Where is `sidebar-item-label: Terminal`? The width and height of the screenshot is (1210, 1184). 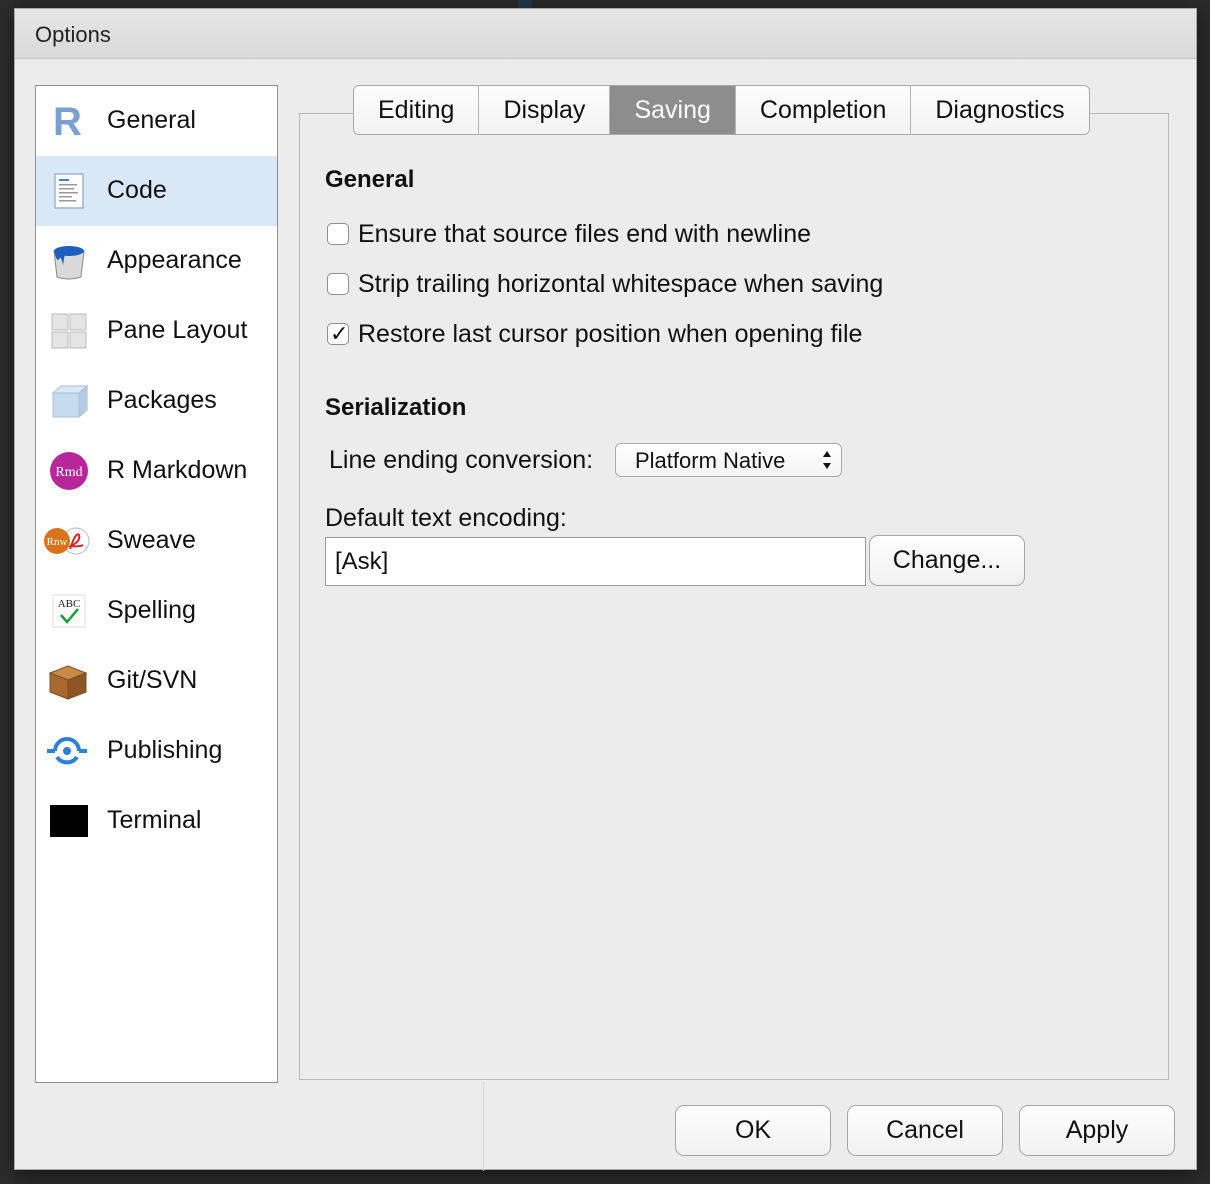 sidebar-item-label: Terminal is located at coordinates (154, 820).